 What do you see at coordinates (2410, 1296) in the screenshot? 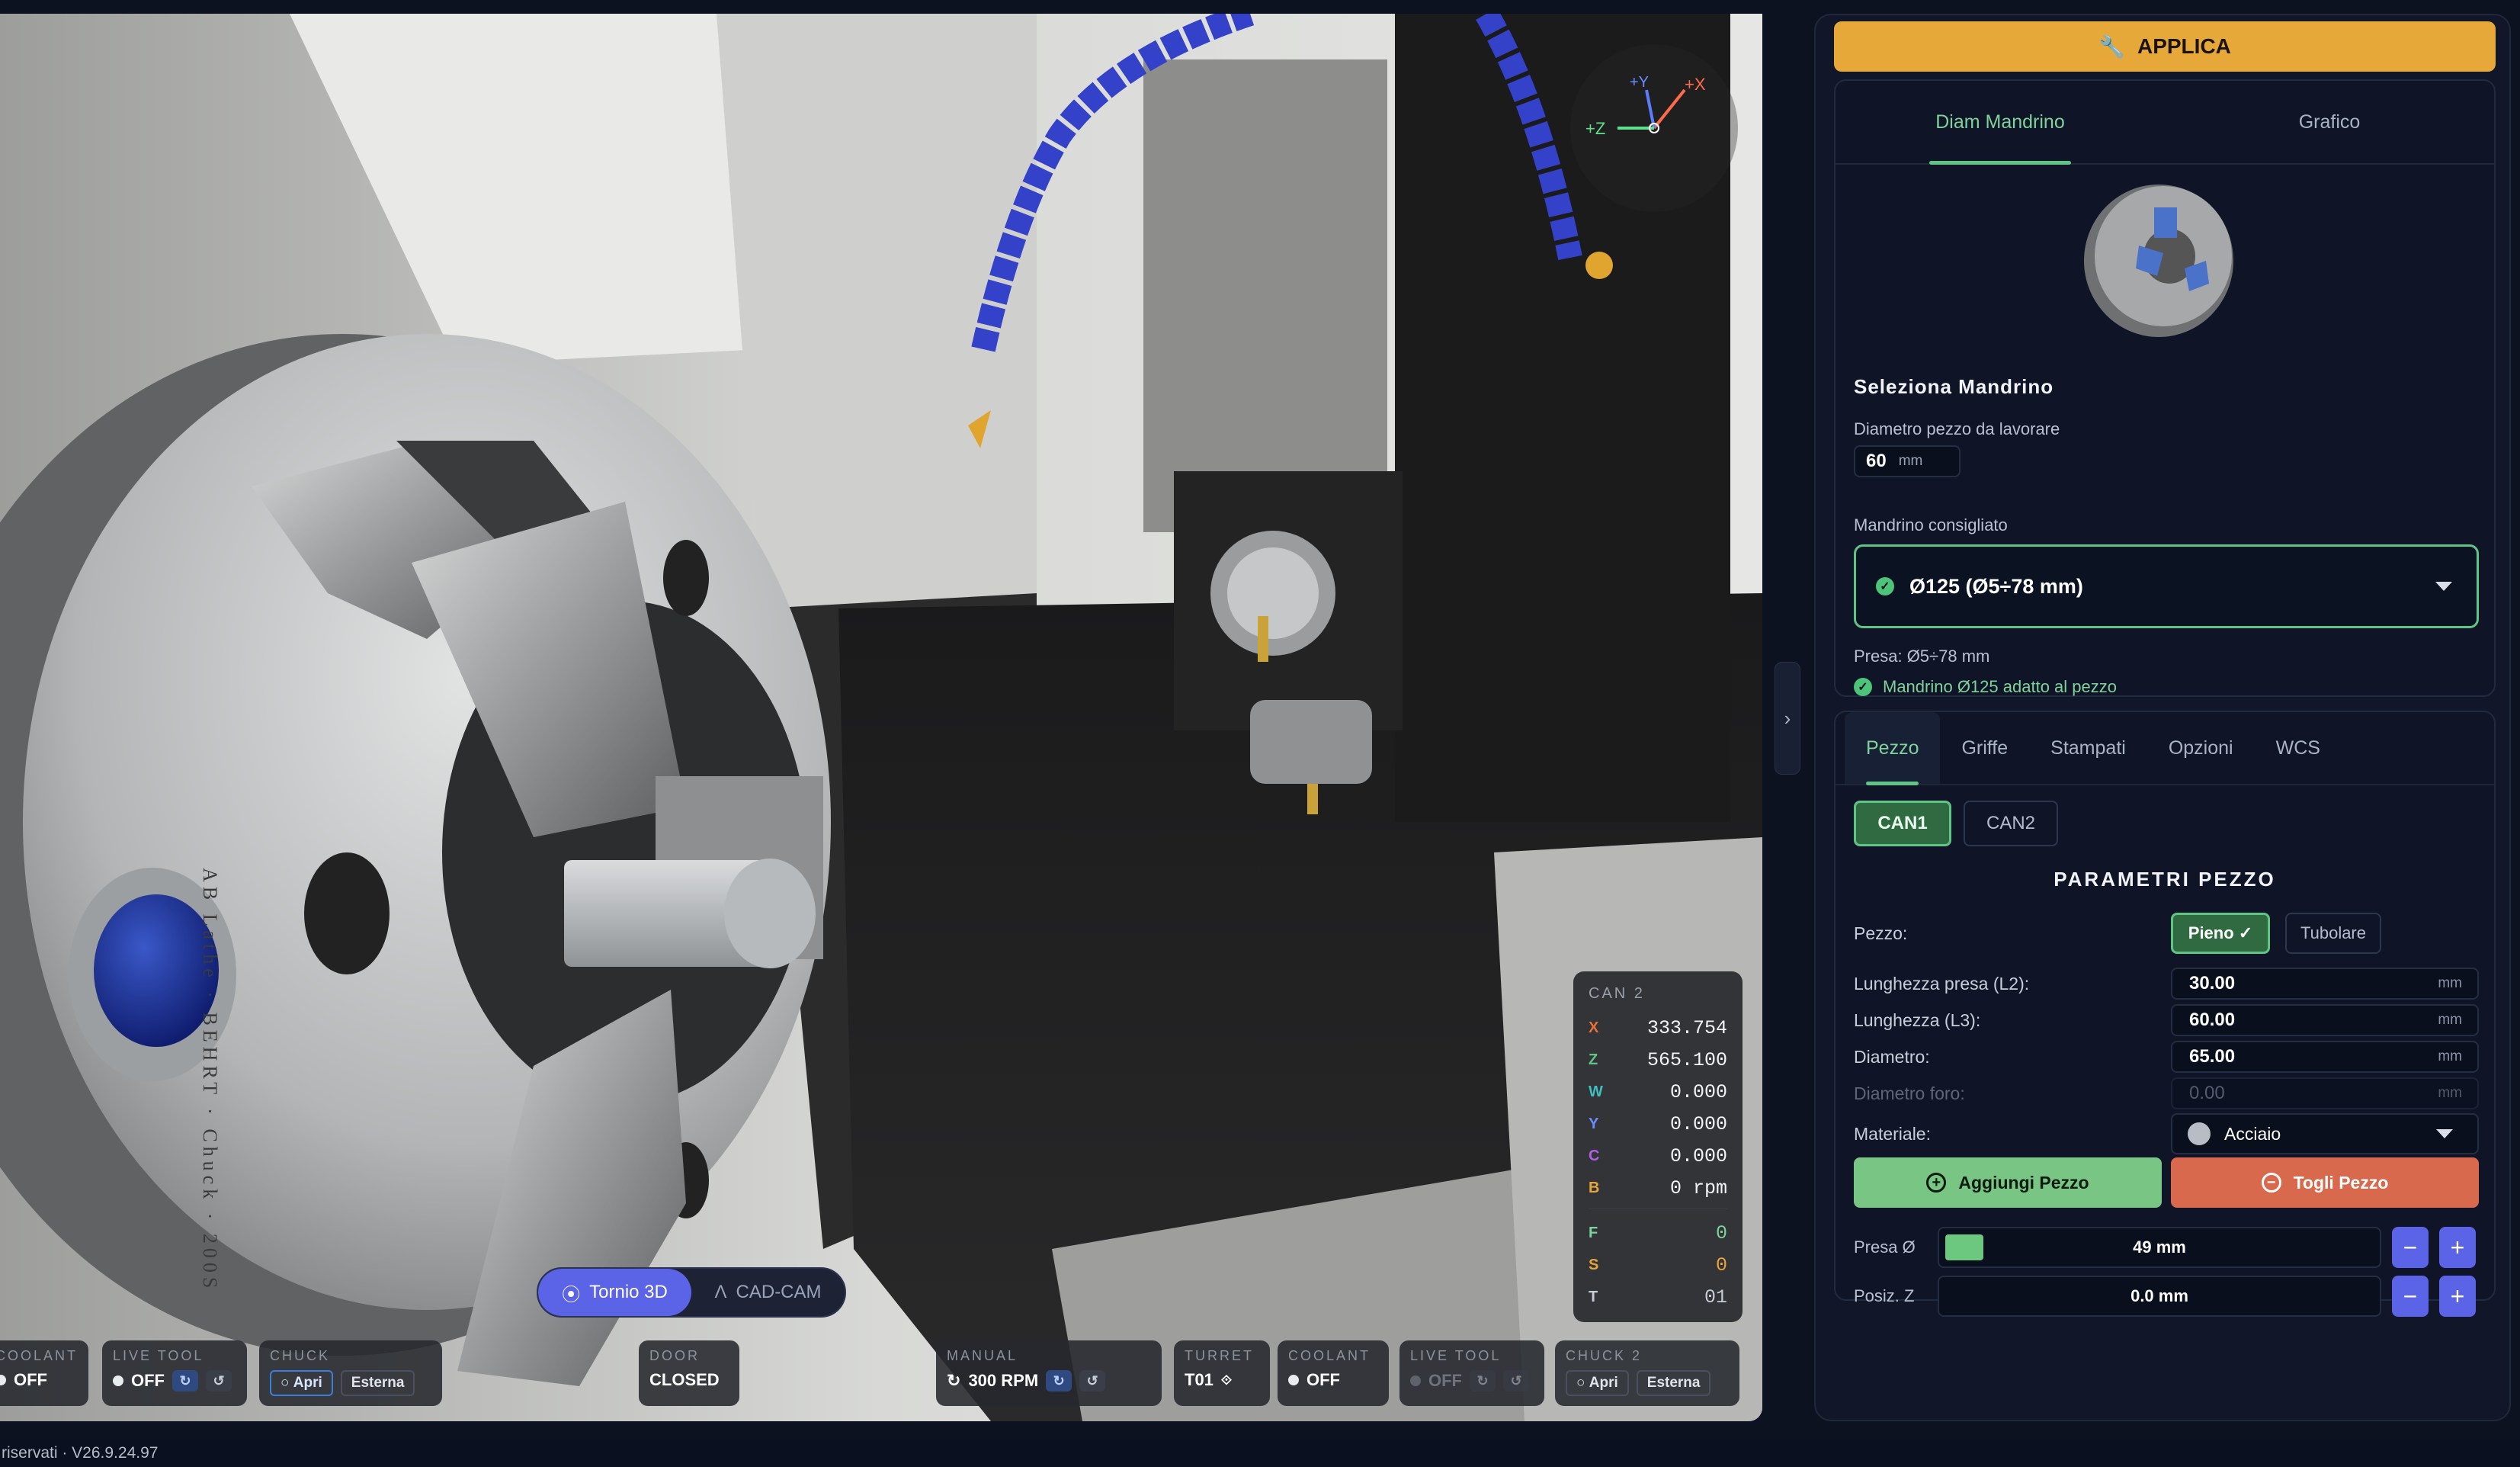
I see `posiz-z-decrement-button: −` at bounding box center [2410, 1296].